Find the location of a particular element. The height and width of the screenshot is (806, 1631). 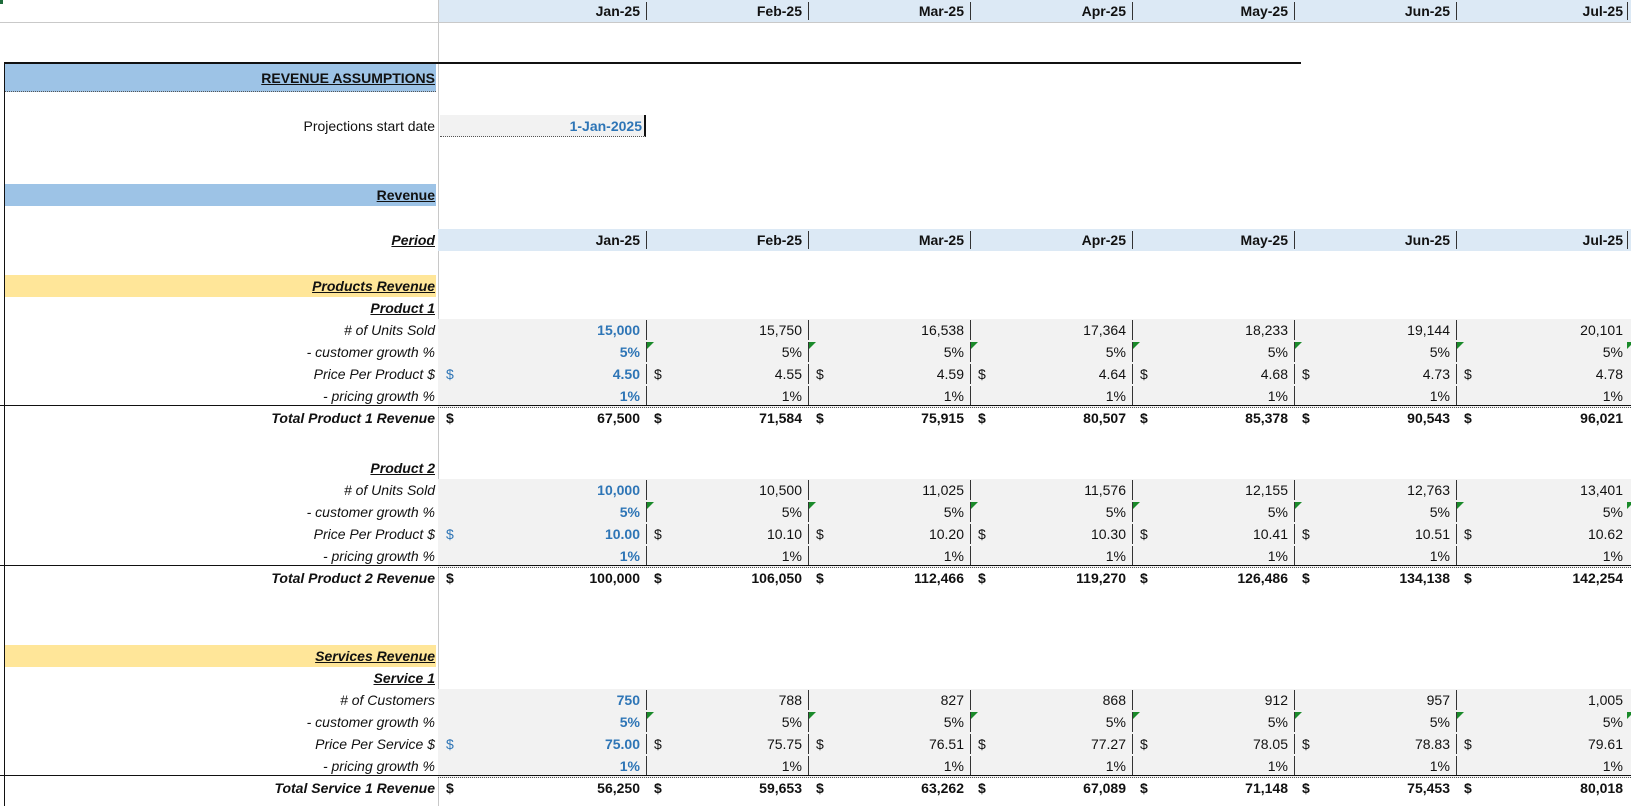

product2-total-rule is located at coordinates (815, 565).